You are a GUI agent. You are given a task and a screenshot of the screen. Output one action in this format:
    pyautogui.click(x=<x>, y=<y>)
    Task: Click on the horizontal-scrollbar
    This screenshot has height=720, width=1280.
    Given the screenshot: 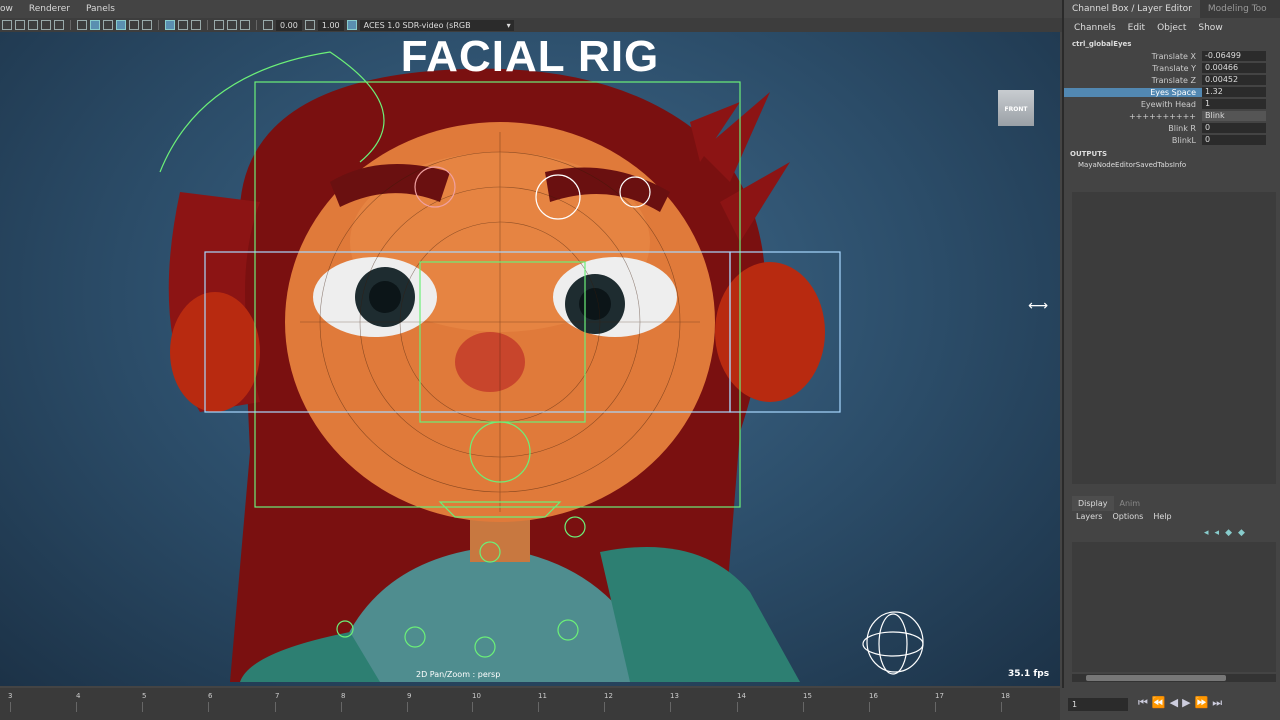 What is the action you would take?
    pyautogui.click(x=1174, y=678)
    